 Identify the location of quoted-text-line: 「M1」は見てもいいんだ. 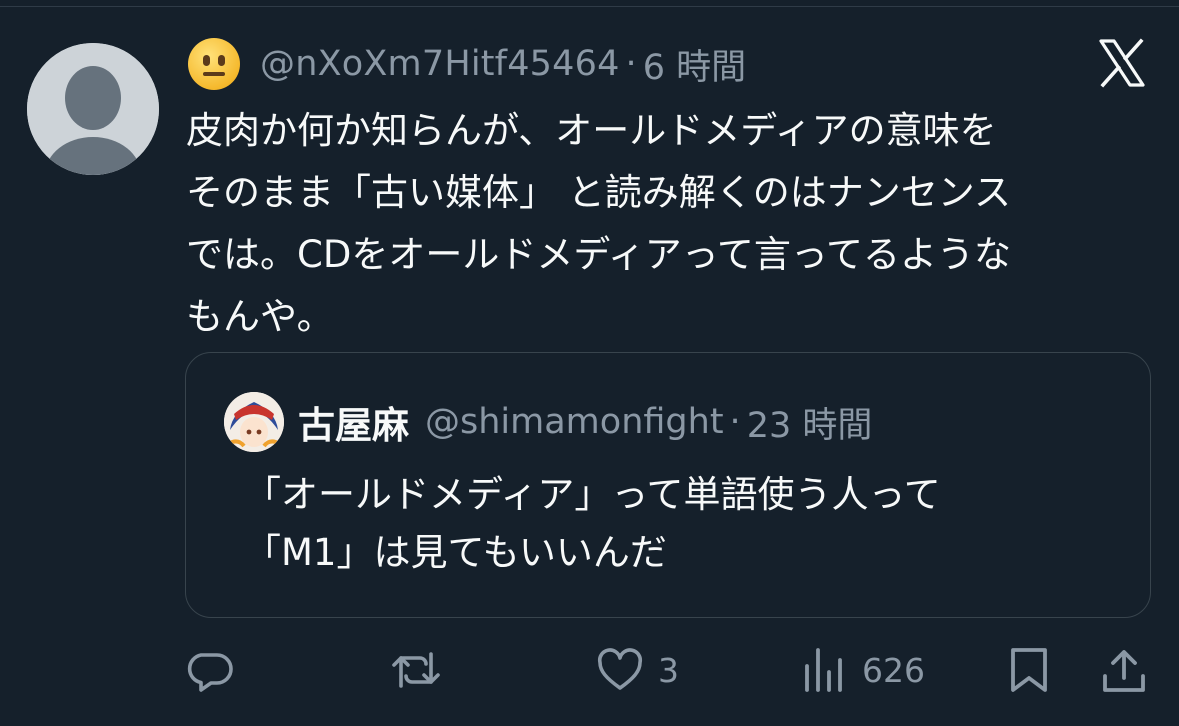
(455, 552).